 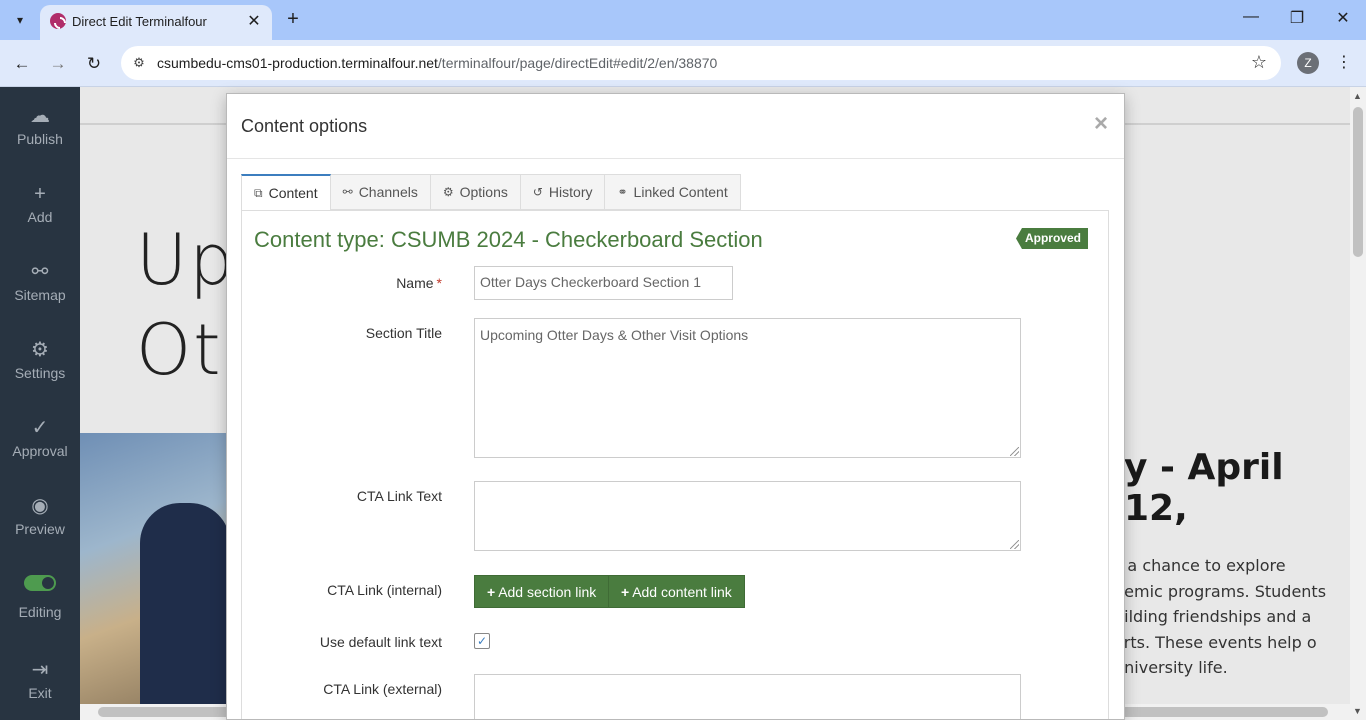 I want to click on tab-label-channels: Channels, so click(x=388, y=192).